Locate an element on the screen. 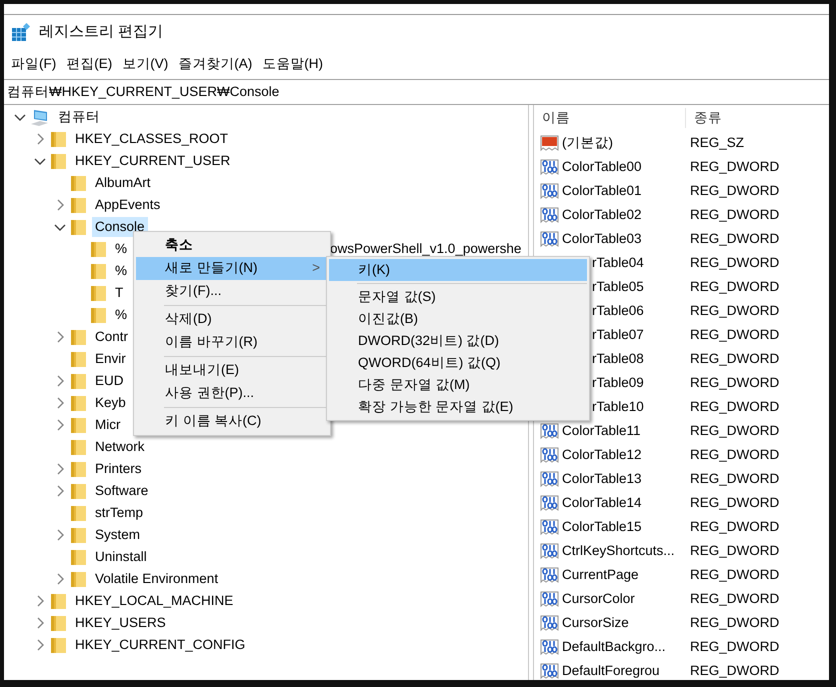  menu-item: 키(K) is located at coordinates (458, 270).